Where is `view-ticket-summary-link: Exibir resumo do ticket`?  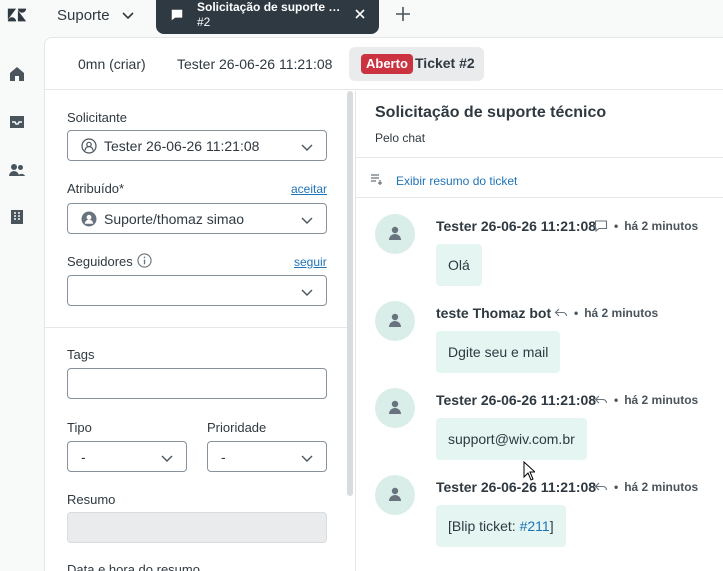
view-ticket-summary-link: Exibir resumo do ticket is located at coordinates (456, 181).